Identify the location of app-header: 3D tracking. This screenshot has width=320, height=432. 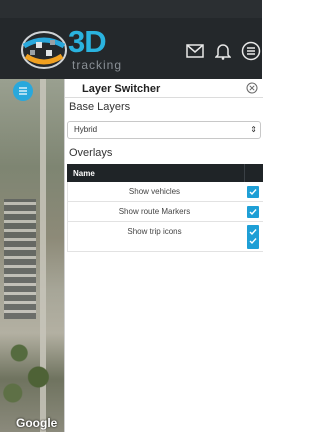
(131, 39).